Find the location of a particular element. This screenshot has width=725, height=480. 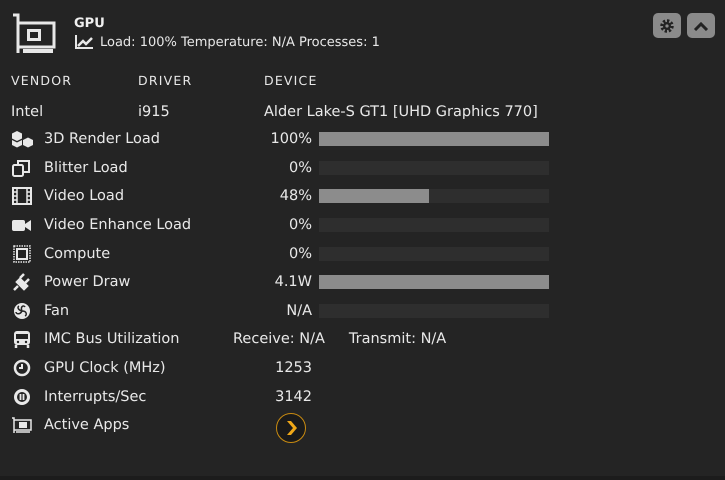

pause-circle-icon is located at coordinates (22, 397).